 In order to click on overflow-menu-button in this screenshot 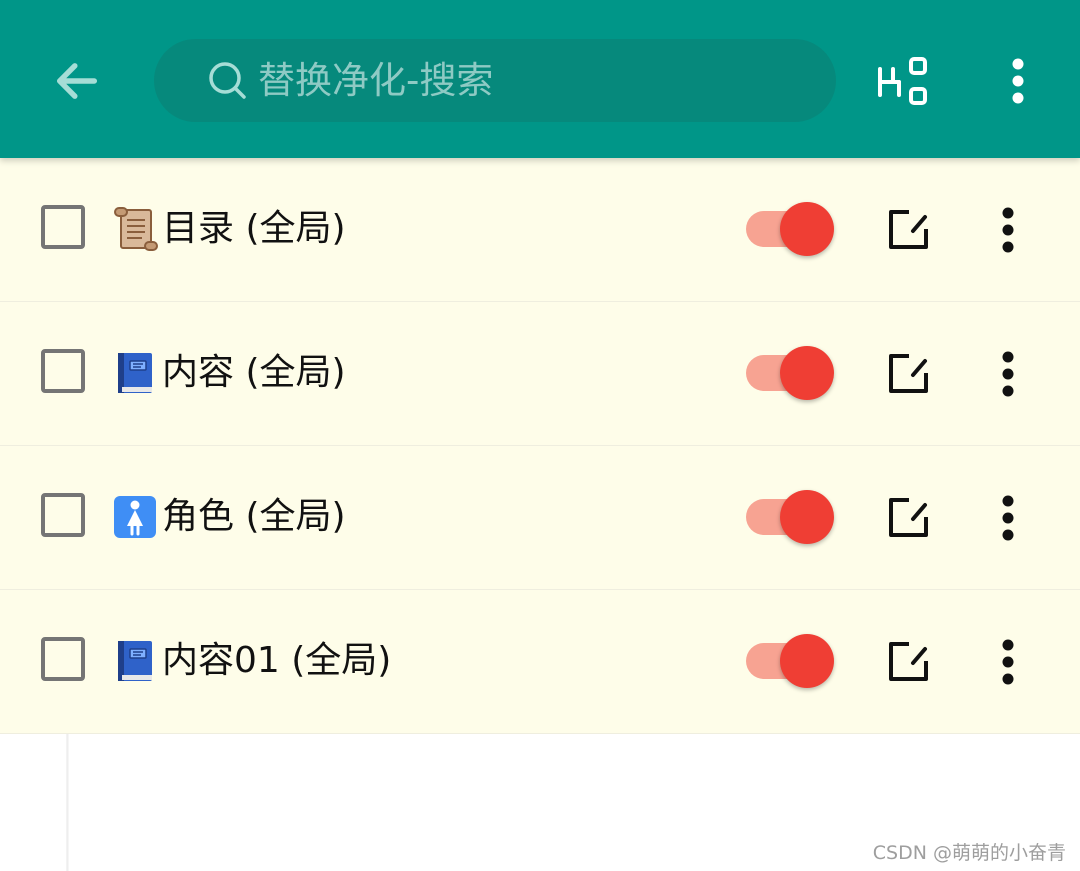, I will do `click(1018, 81)`.